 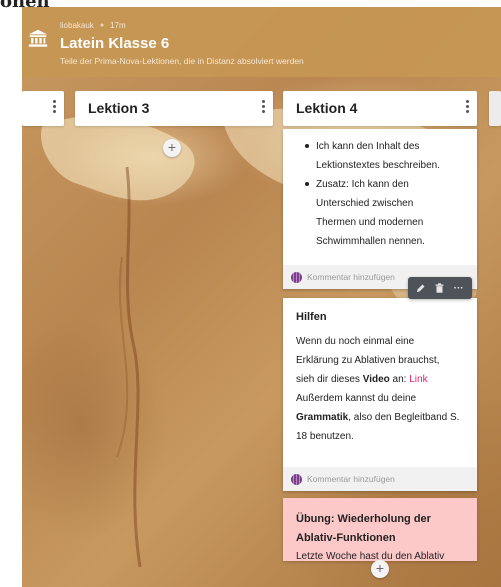 What do you see at coordinates (311, 317) in the screenshot?
I see `post-title: Hilfen` at bounding box center [311, 317].